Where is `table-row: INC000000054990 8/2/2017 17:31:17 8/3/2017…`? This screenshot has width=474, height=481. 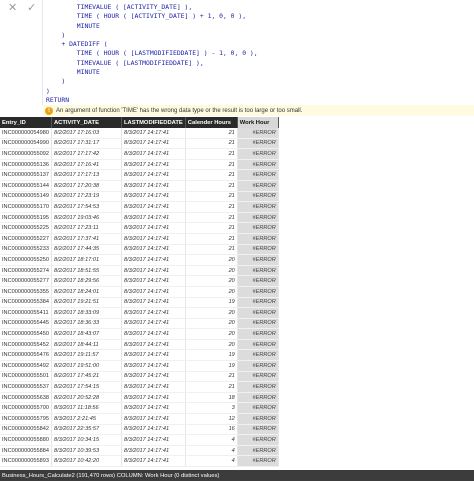 table-row: INC000000054990 8/2/2017 17:31:17 8/3/2017… is located at coordinates (139, 144).